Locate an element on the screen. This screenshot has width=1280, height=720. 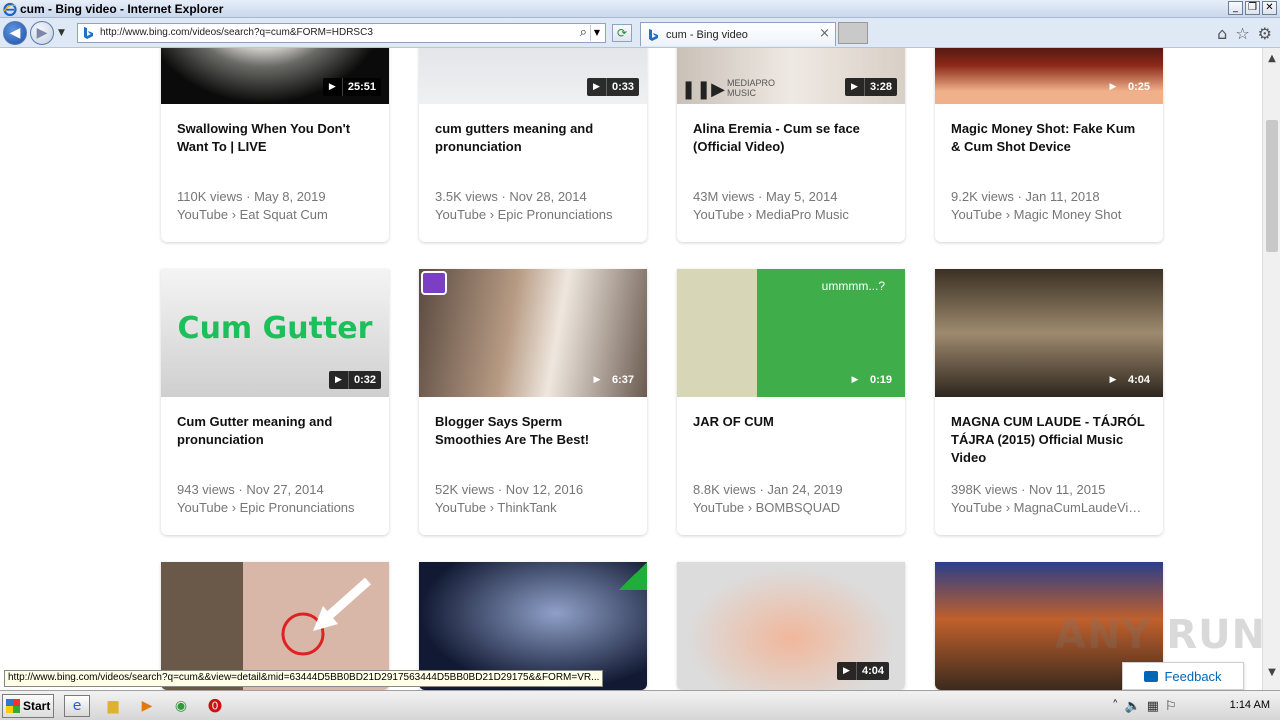
taskbar: Start e ▆ ▶ ◉ ⓿ ˄ 🔈 ▦ ⚐ 1:14 AM is located at coordinates (640, 705).